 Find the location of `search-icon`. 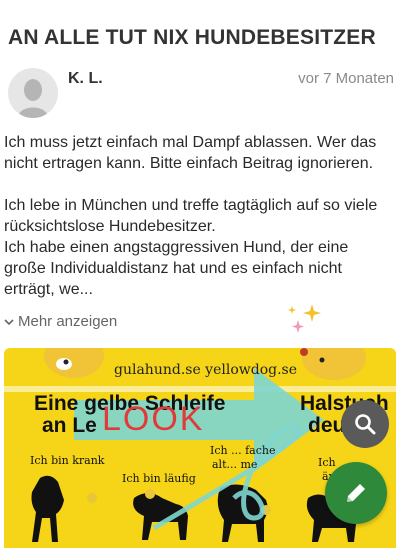

search-icon is located at coordinates (365, 424).